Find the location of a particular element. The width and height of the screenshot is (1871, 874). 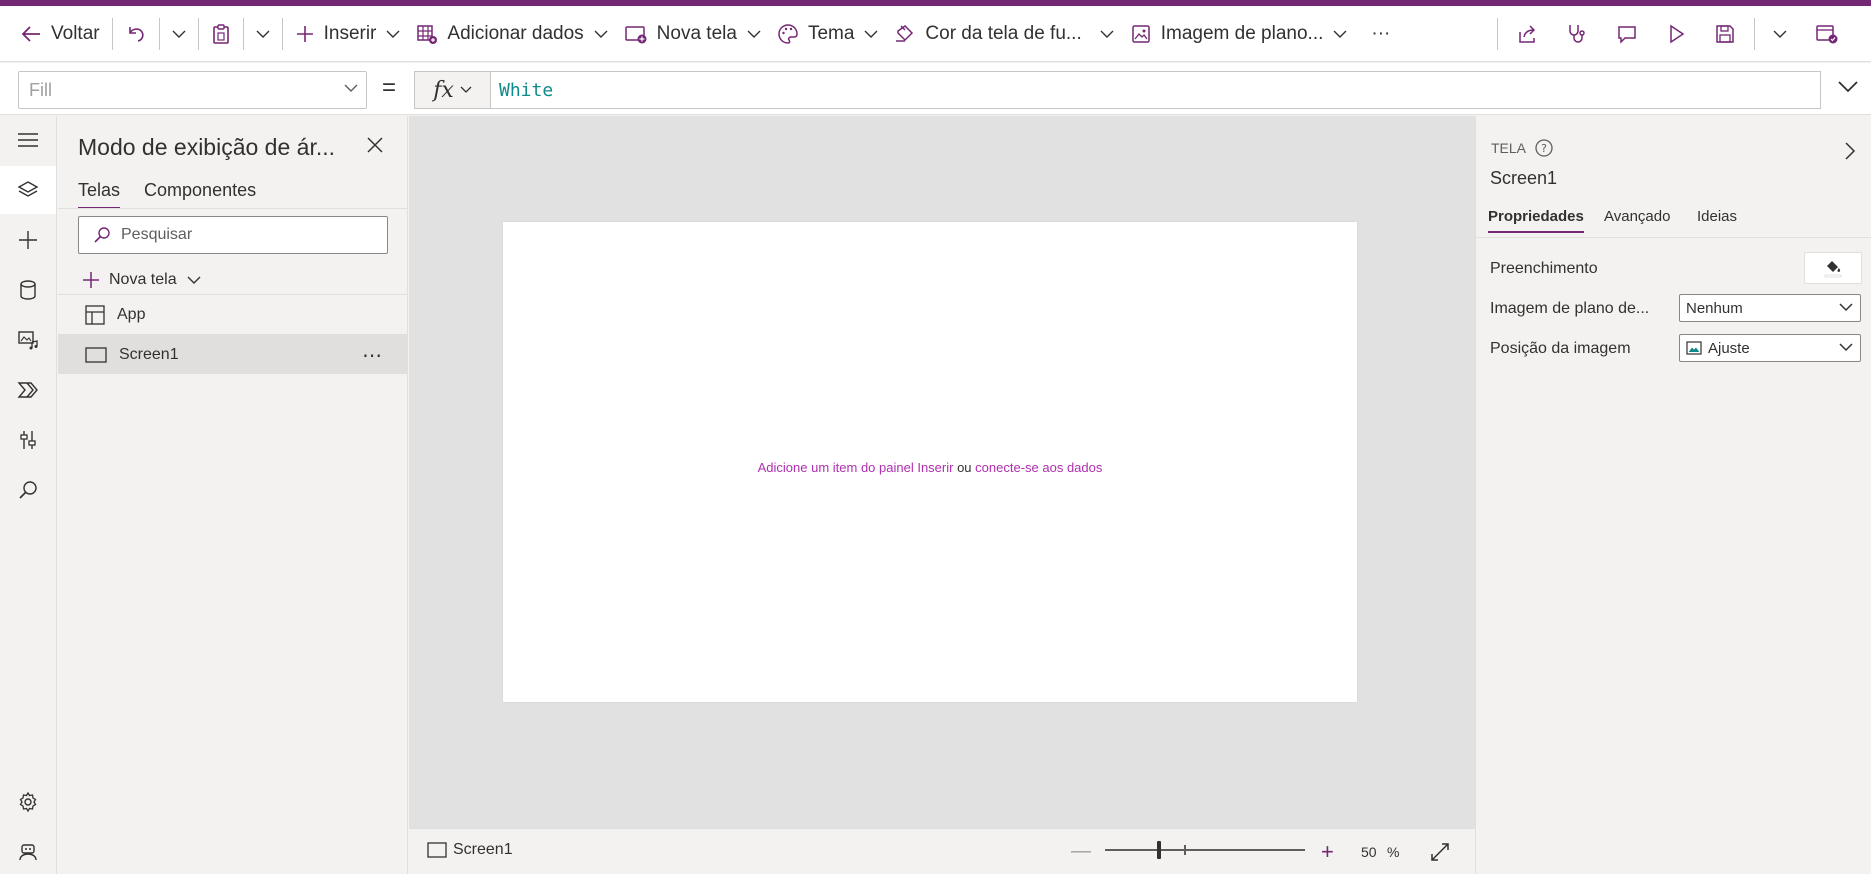

new-screen-button: Nova tela is located at coordinates (692, 34).